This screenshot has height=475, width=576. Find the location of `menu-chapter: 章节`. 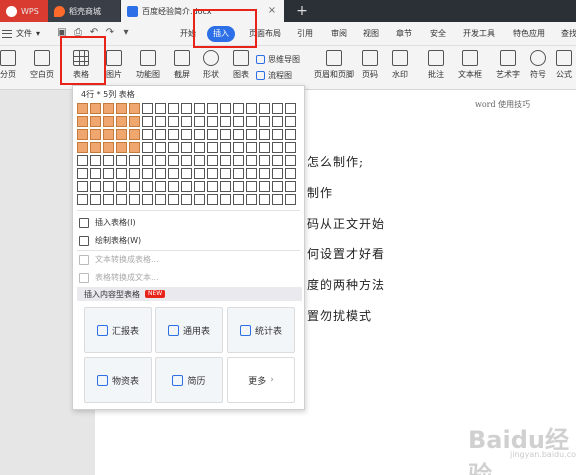

menu-chapter: 章节 is located at coordinates (404, 34).